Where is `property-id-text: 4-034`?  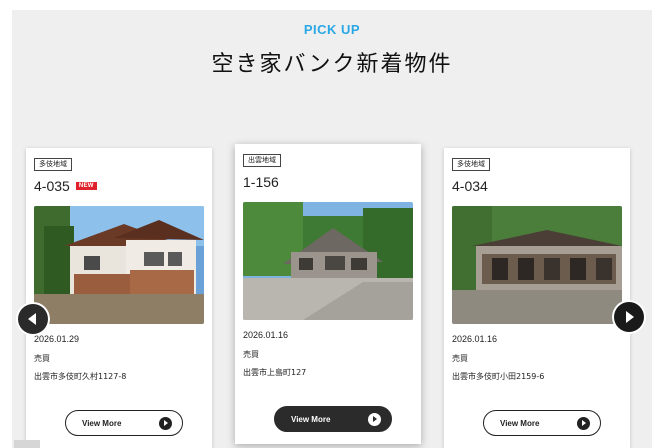 property-id-text: 4-034 is located at coordinates (470, 186).